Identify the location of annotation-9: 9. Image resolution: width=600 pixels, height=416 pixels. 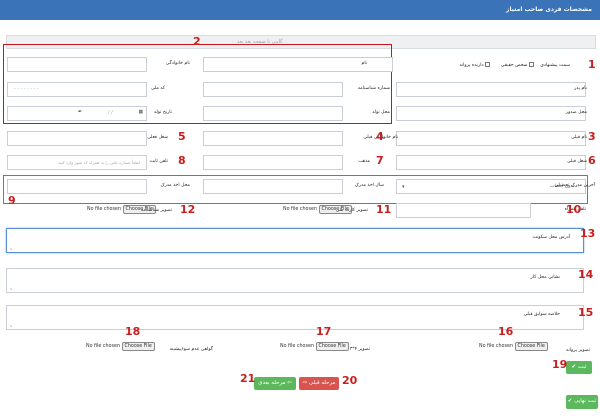
(12, 200).